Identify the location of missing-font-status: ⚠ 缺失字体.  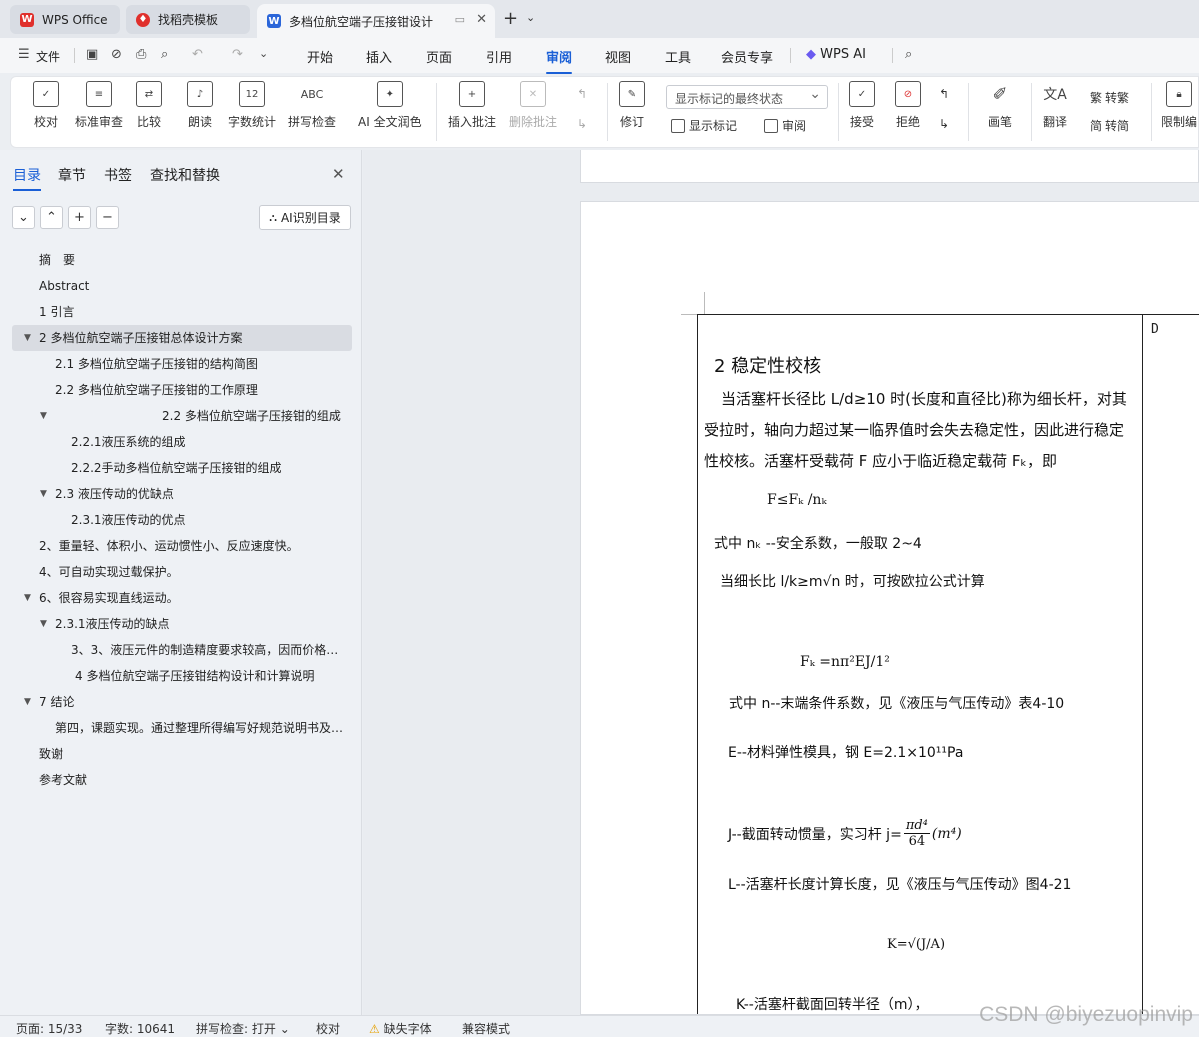
(400, 1028).